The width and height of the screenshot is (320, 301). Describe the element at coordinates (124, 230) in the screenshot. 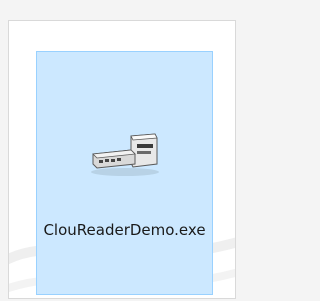

I see `file-name-label: ClouReaderDemo.exe` at that location.